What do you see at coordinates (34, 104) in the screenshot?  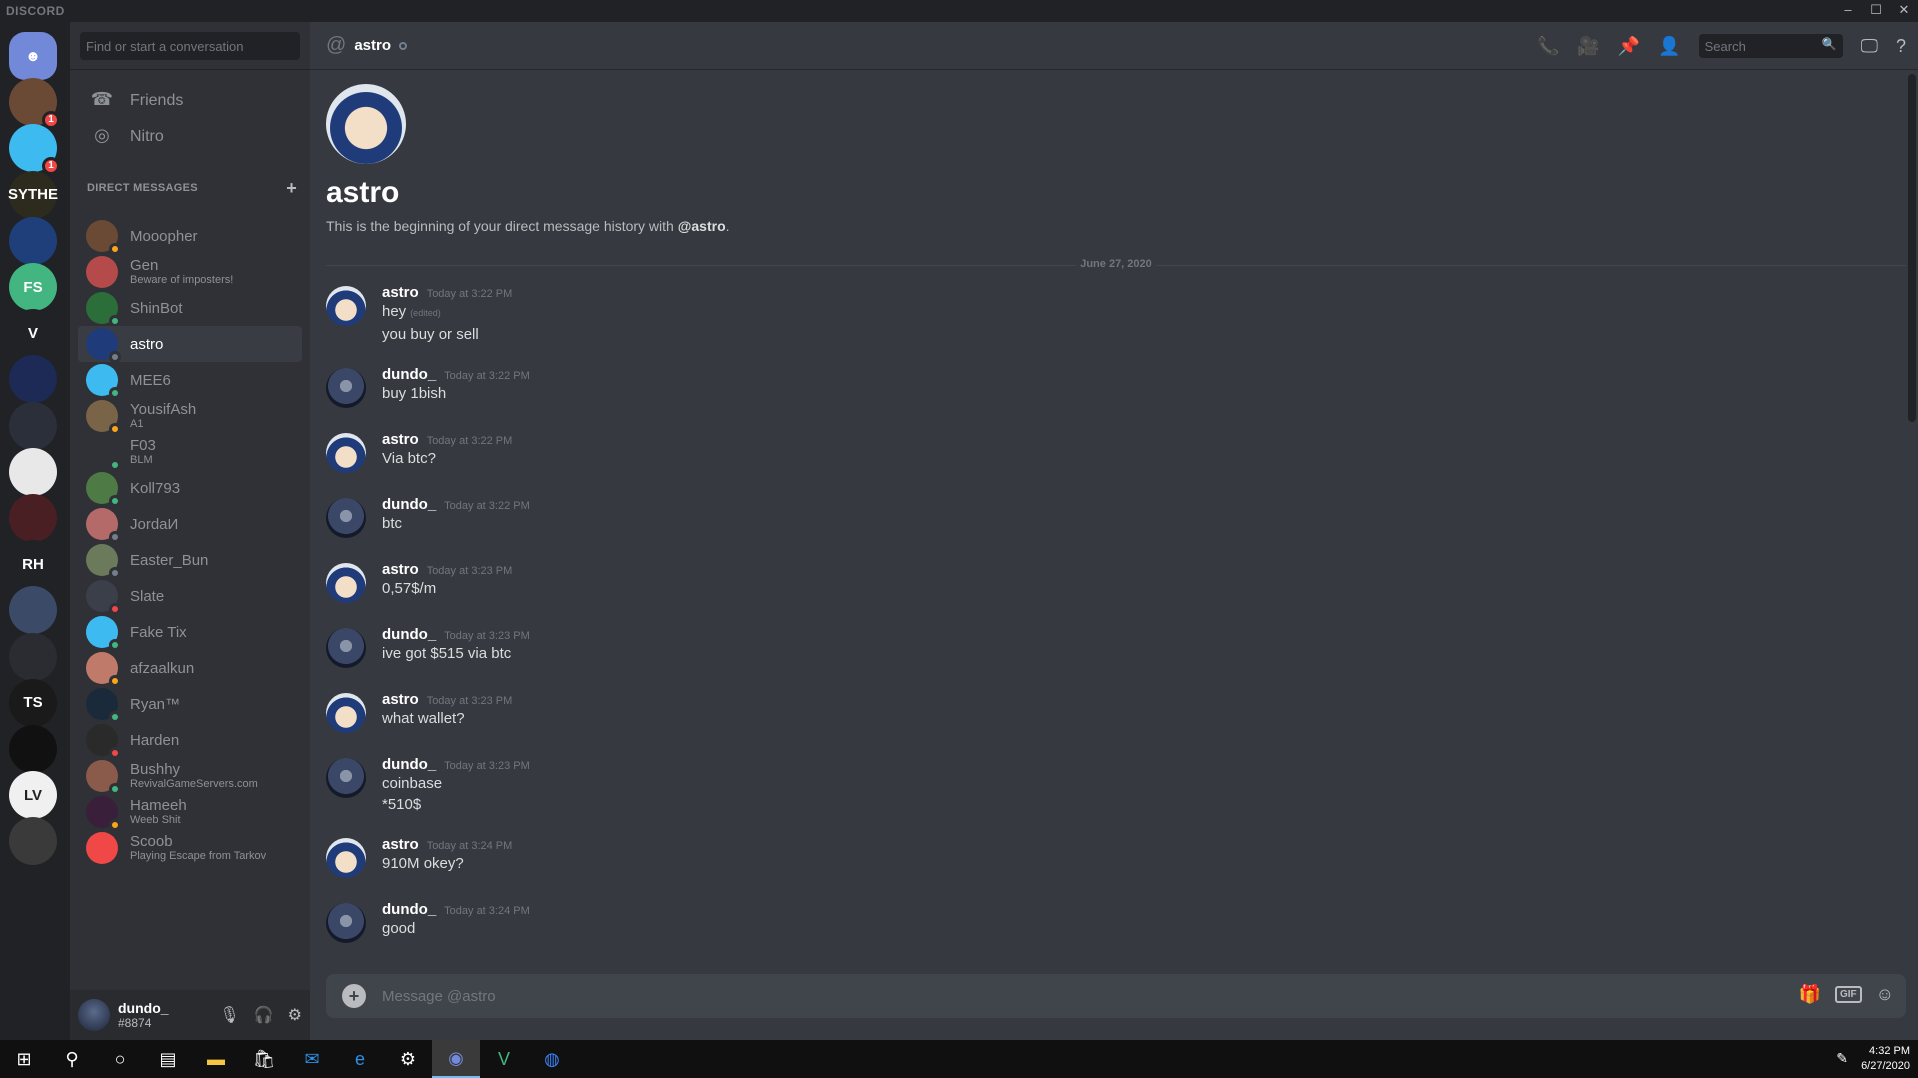 I see `server-icon: 1` at bounding box center [34, 104].